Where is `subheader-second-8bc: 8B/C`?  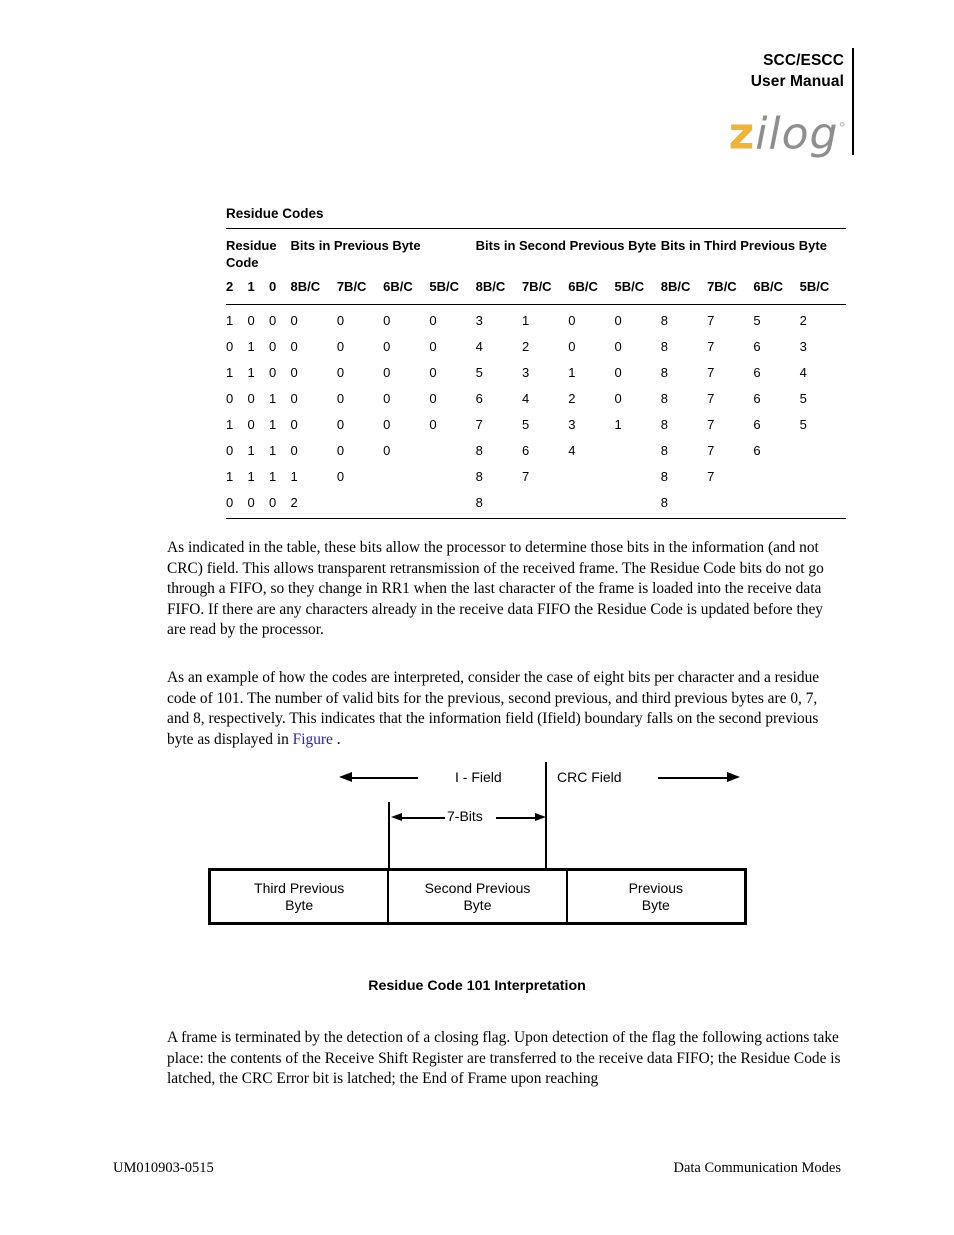 subheader-second-8bc: 8B/C is located at coordinates (498, 289).